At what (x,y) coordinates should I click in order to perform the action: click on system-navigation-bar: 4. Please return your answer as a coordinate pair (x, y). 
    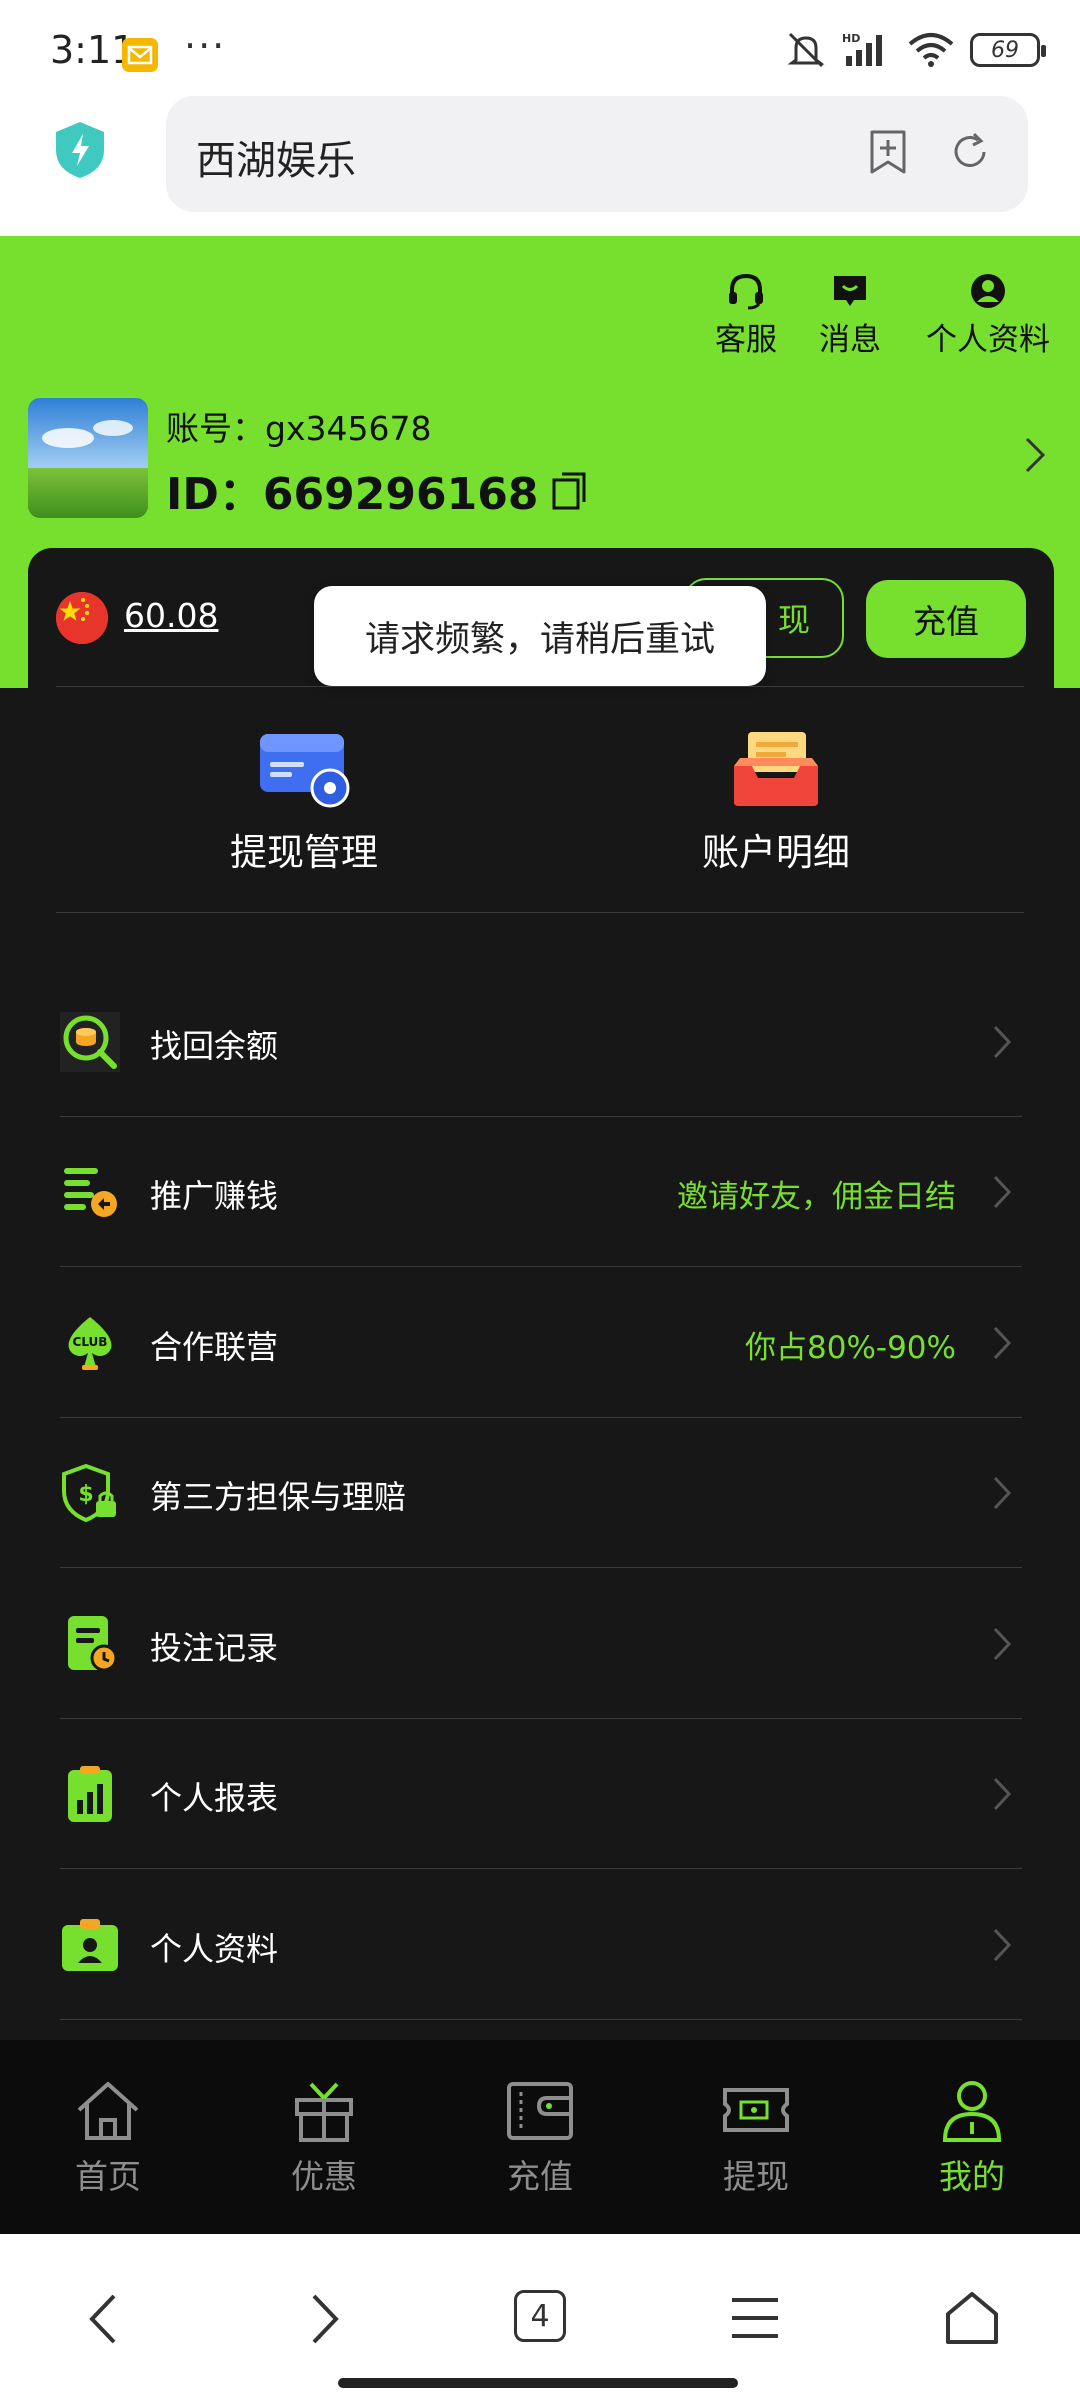
    Looking at the image, I should click on (540, 2317).